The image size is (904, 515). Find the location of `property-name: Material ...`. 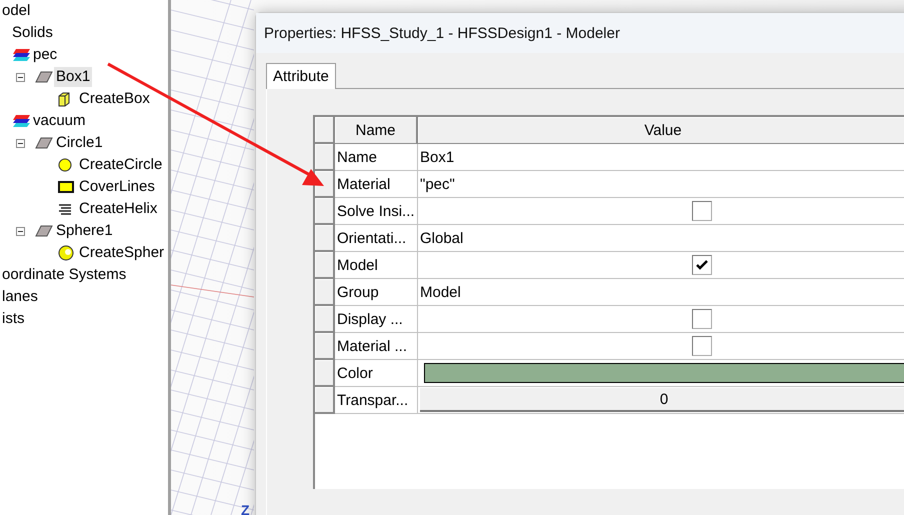

property-name: Material ... is located at coordinates (376, 346).